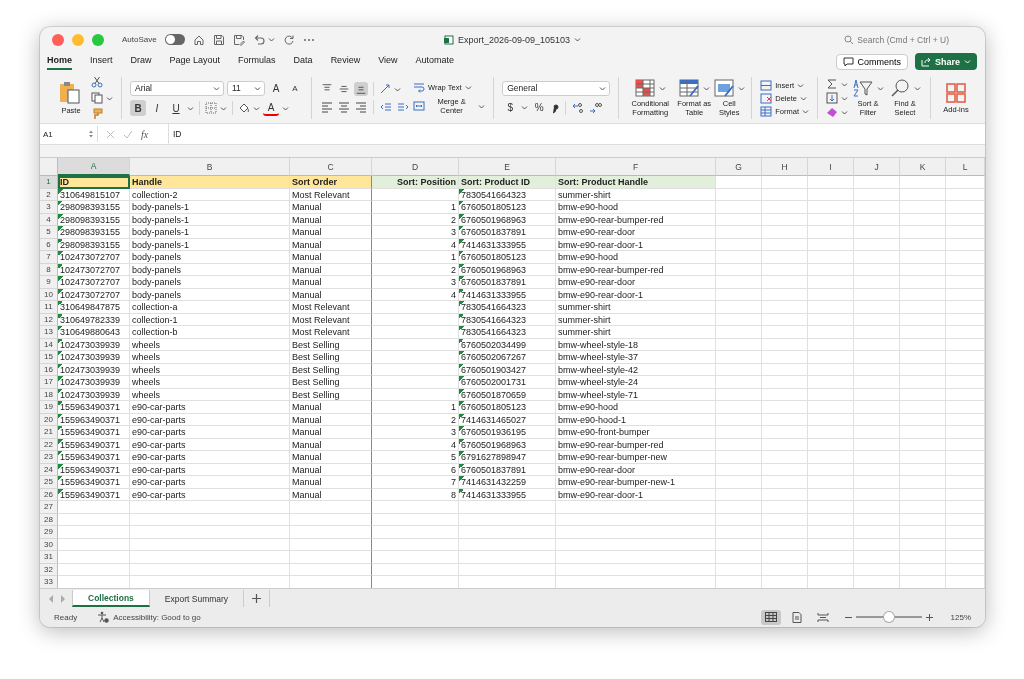  What do you see at coordinates (946, 61) in the screenshot?
I see `share-button: Share` at bounding box center [946, 61].